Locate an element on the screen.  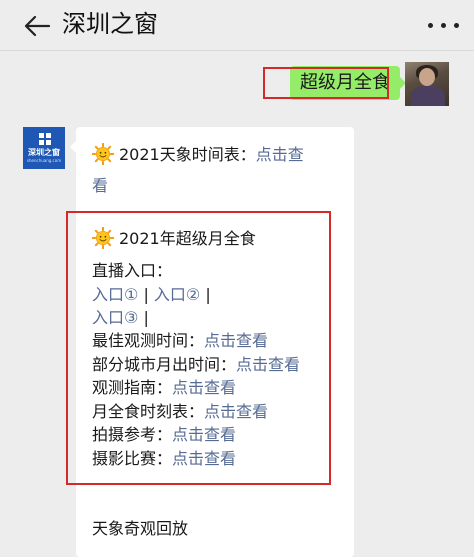
info-row-label: 观测指南： is located at coordinates (132, 387).